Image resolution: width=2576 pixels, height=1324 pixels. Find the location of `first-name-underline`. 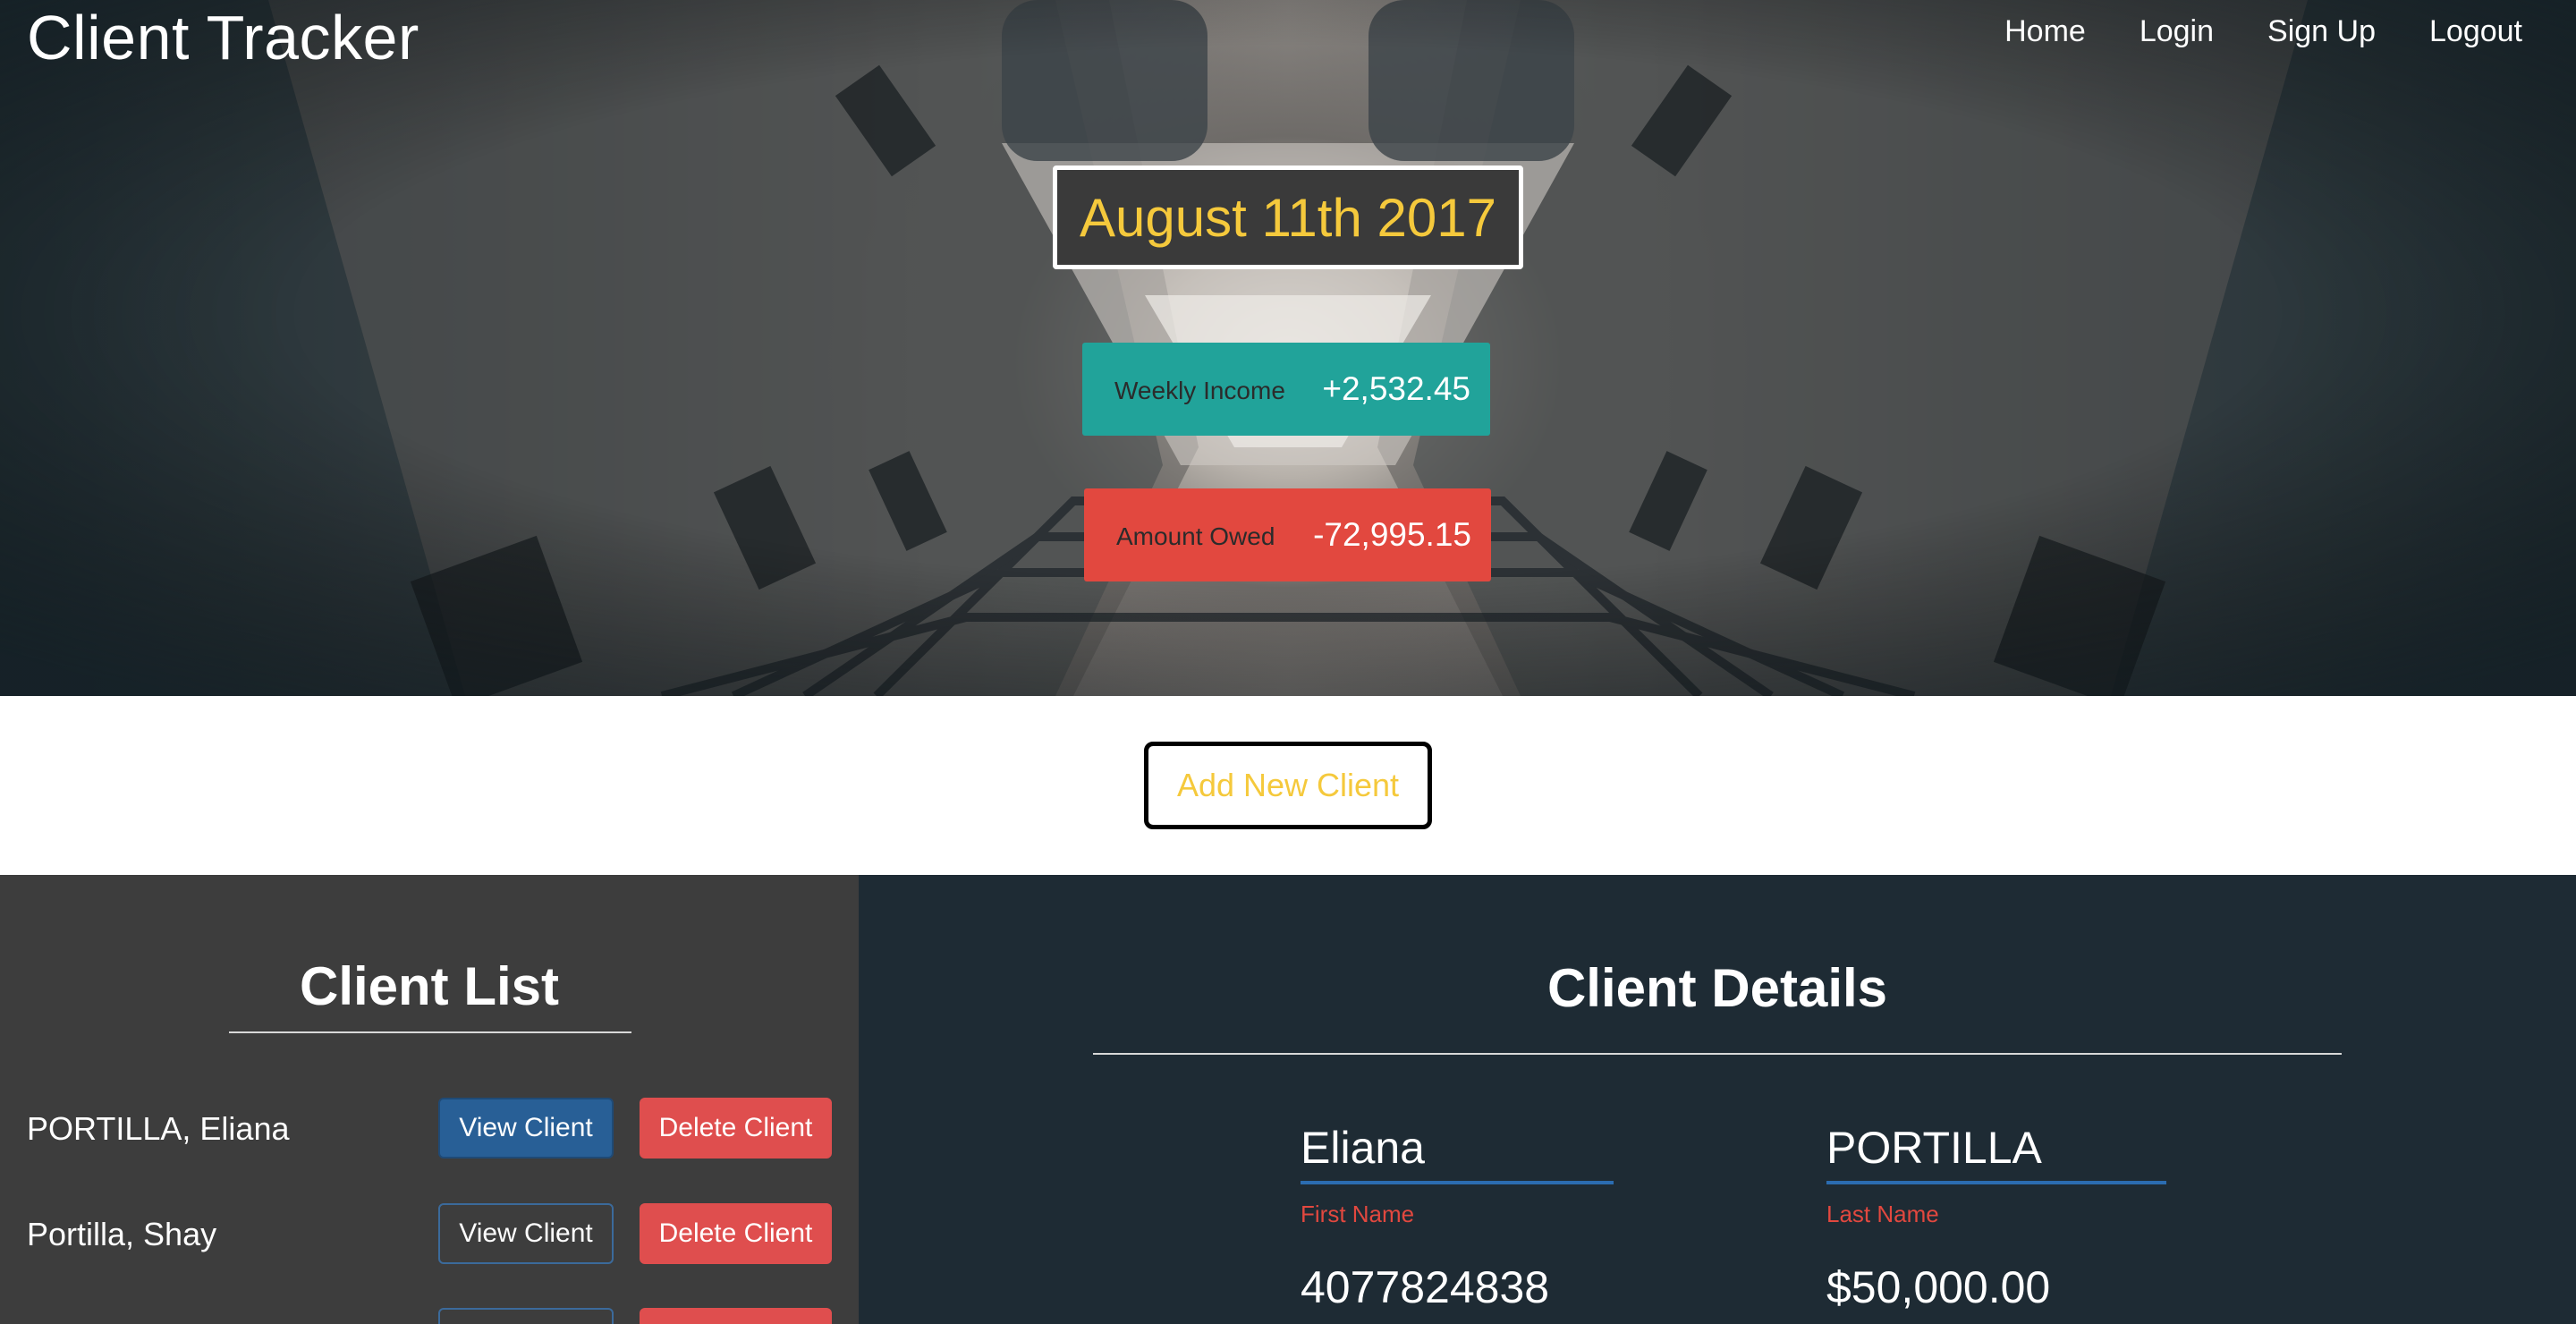

first-name-underline is located at coordinates (1457, 1182).